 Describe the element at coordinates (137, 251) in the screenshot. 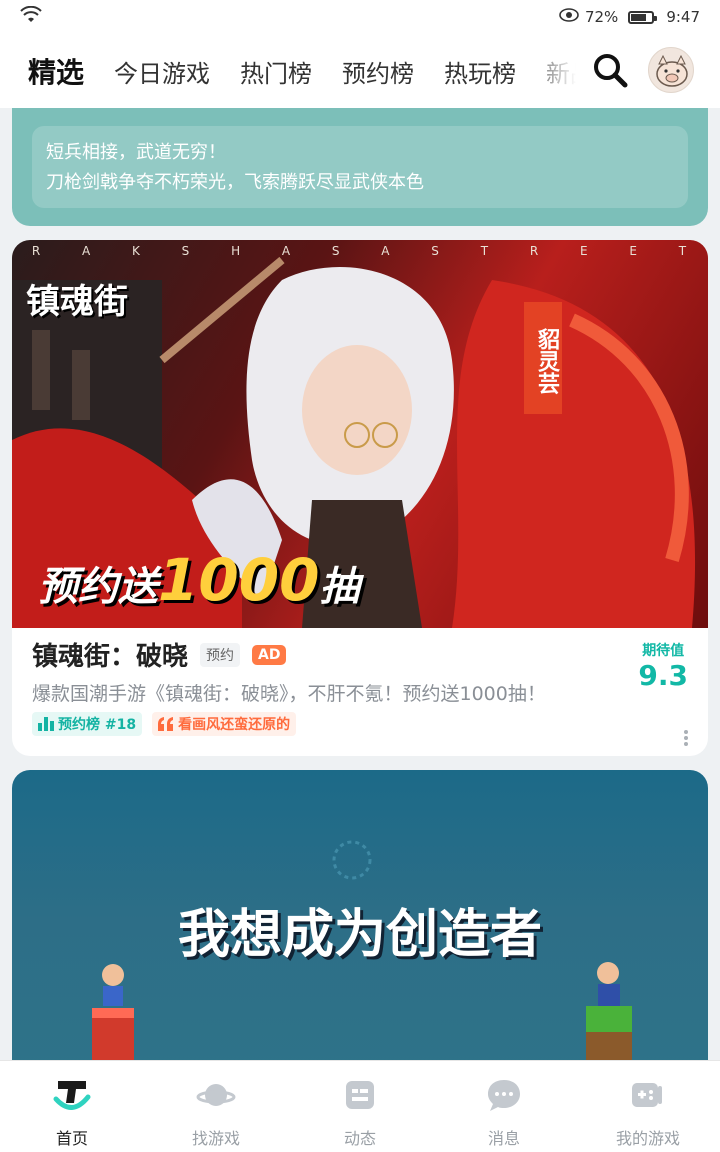

I see `banner-letter: K` at that location.